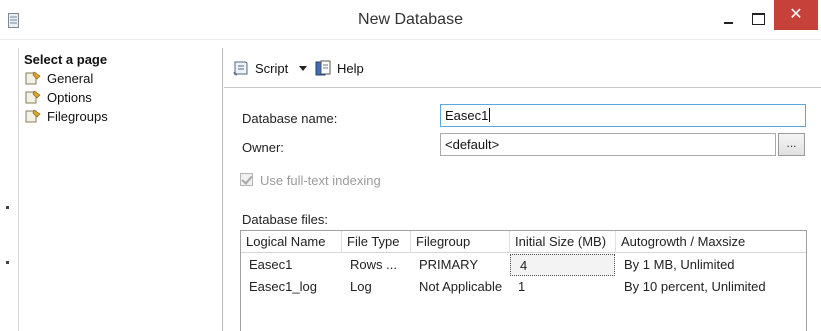 This screenshot has width=821, height=331. What do you see at coordinates (711, 265) in the screenshot?
I see `cell-autogrowth: By 1 MB, Unlimited` at bounding box center [711, 265].